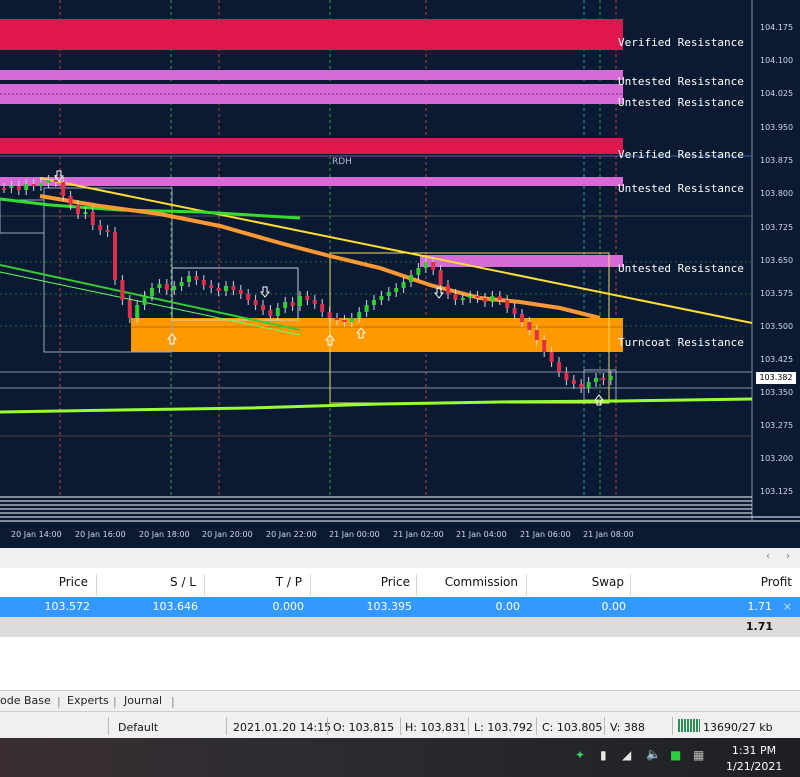 The width and height of the screenshot is (800, 777). What do you see at coordinates (354, 534) in the screenshot?
I see `time-tick: 21 Jan 00:00` at bounding box center [354, 534].